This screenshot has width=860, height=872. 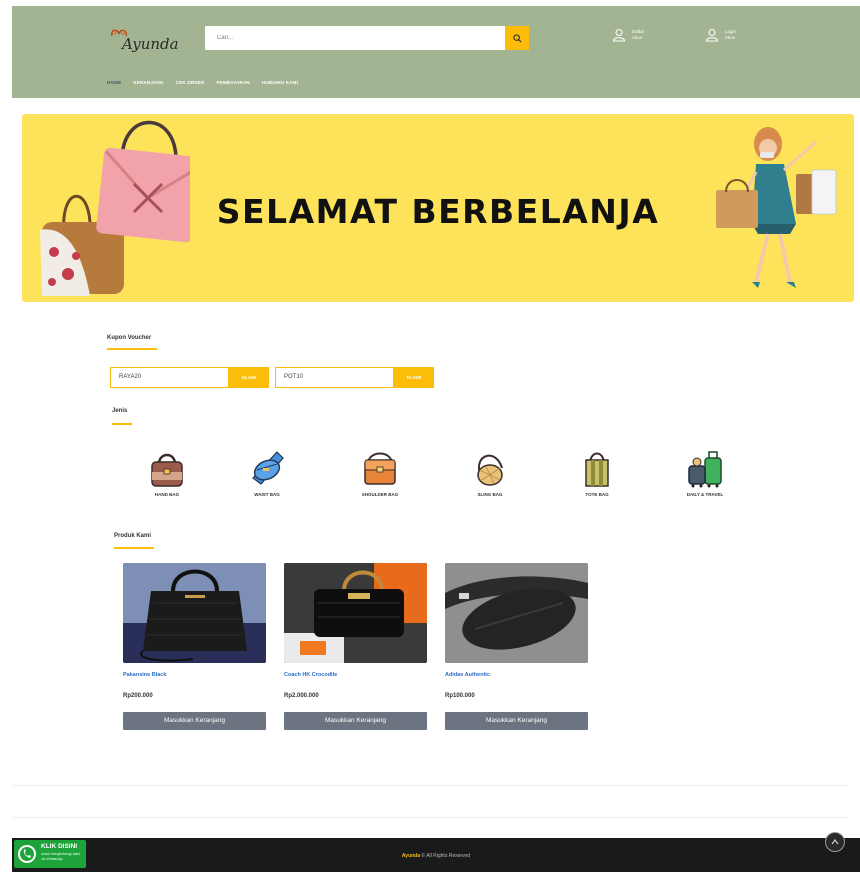 What do you see at coordinates (355, 675) in the screenshot?
I see `product-name: Coach HK Crocodile` at bounding box center [355, 675].